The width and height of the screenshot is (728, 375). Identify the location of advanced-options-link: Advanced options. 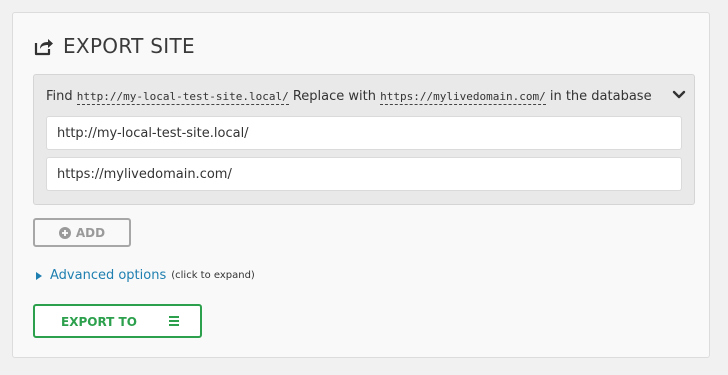
(108, 275).